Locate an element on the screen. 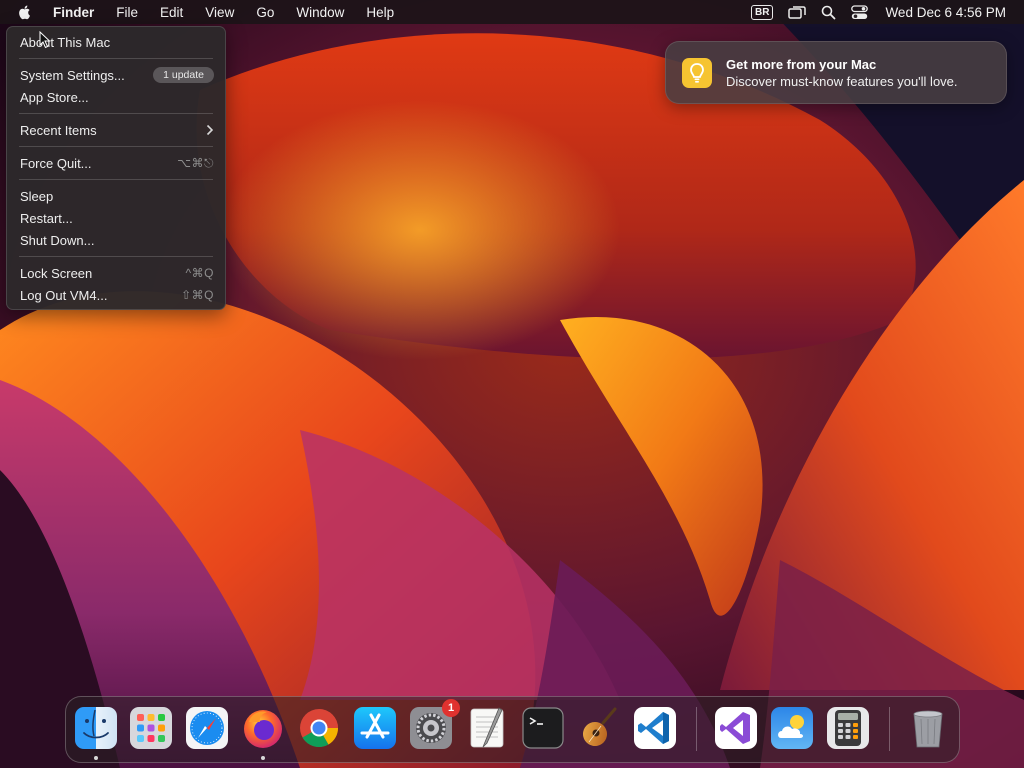 Image resolution: width=1024 pixels, height=768 pixels. menu-help: Help is located at coordinates (380, 12).